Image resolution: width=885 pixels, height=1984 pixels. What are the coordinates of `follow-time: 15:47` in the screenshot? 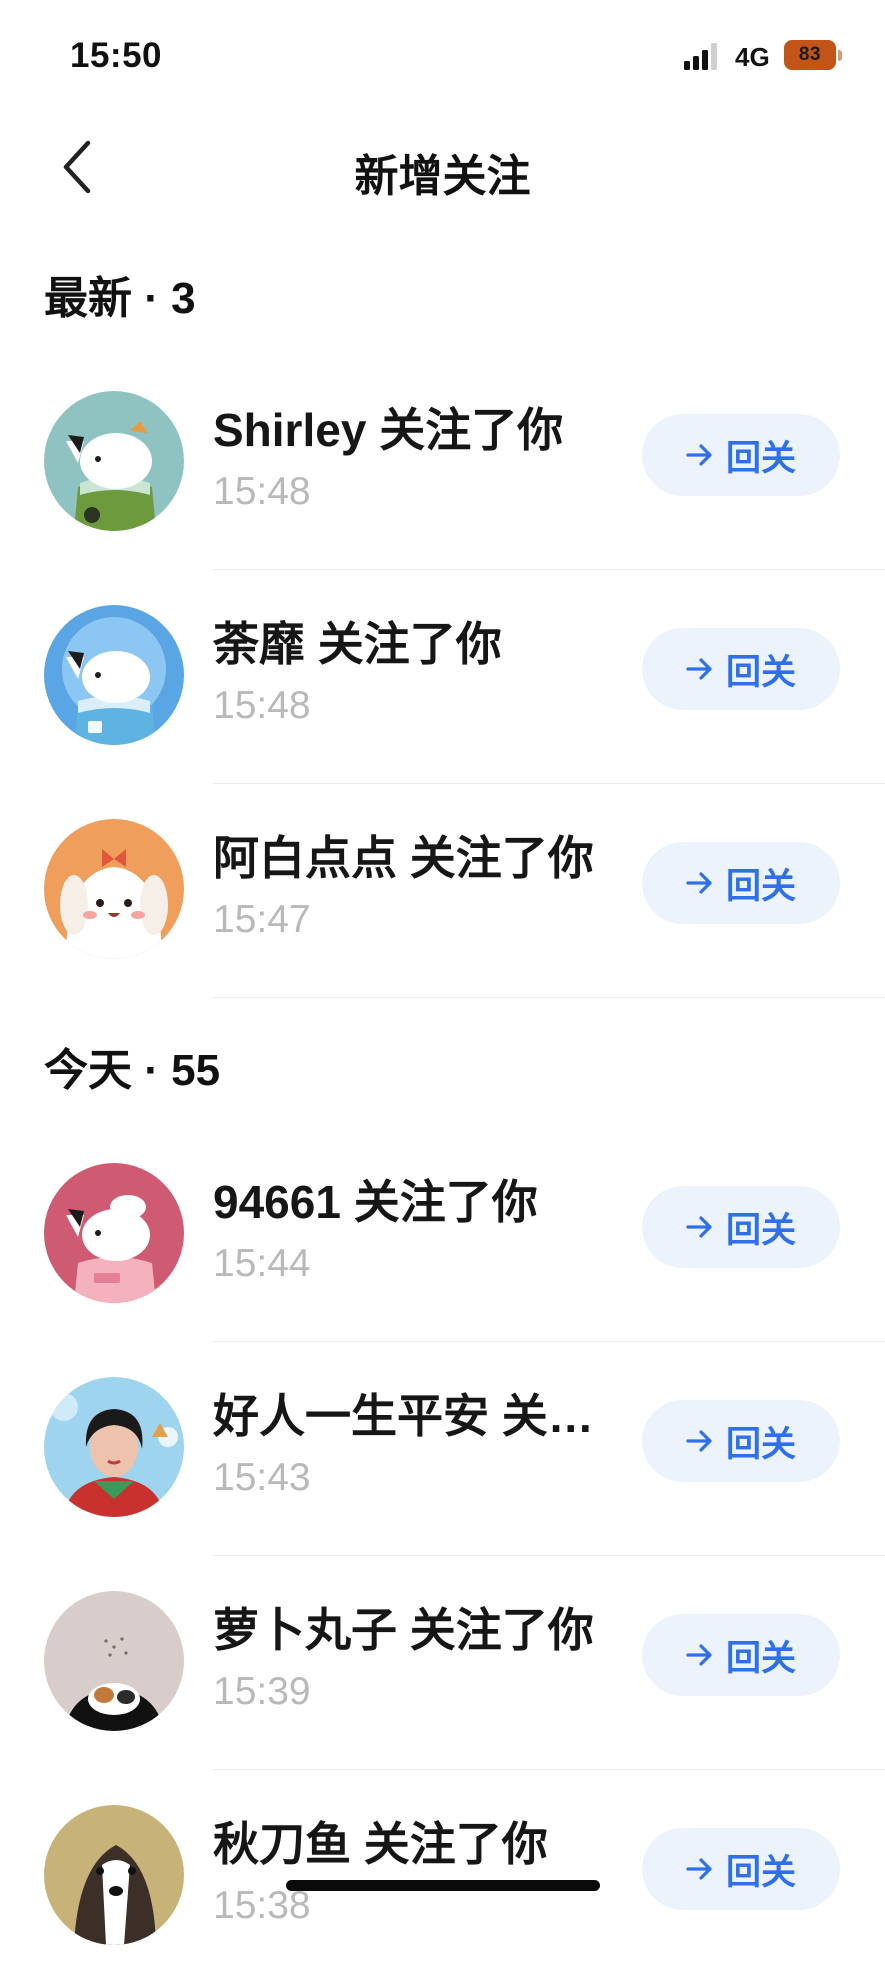 It's located at (262, 919).